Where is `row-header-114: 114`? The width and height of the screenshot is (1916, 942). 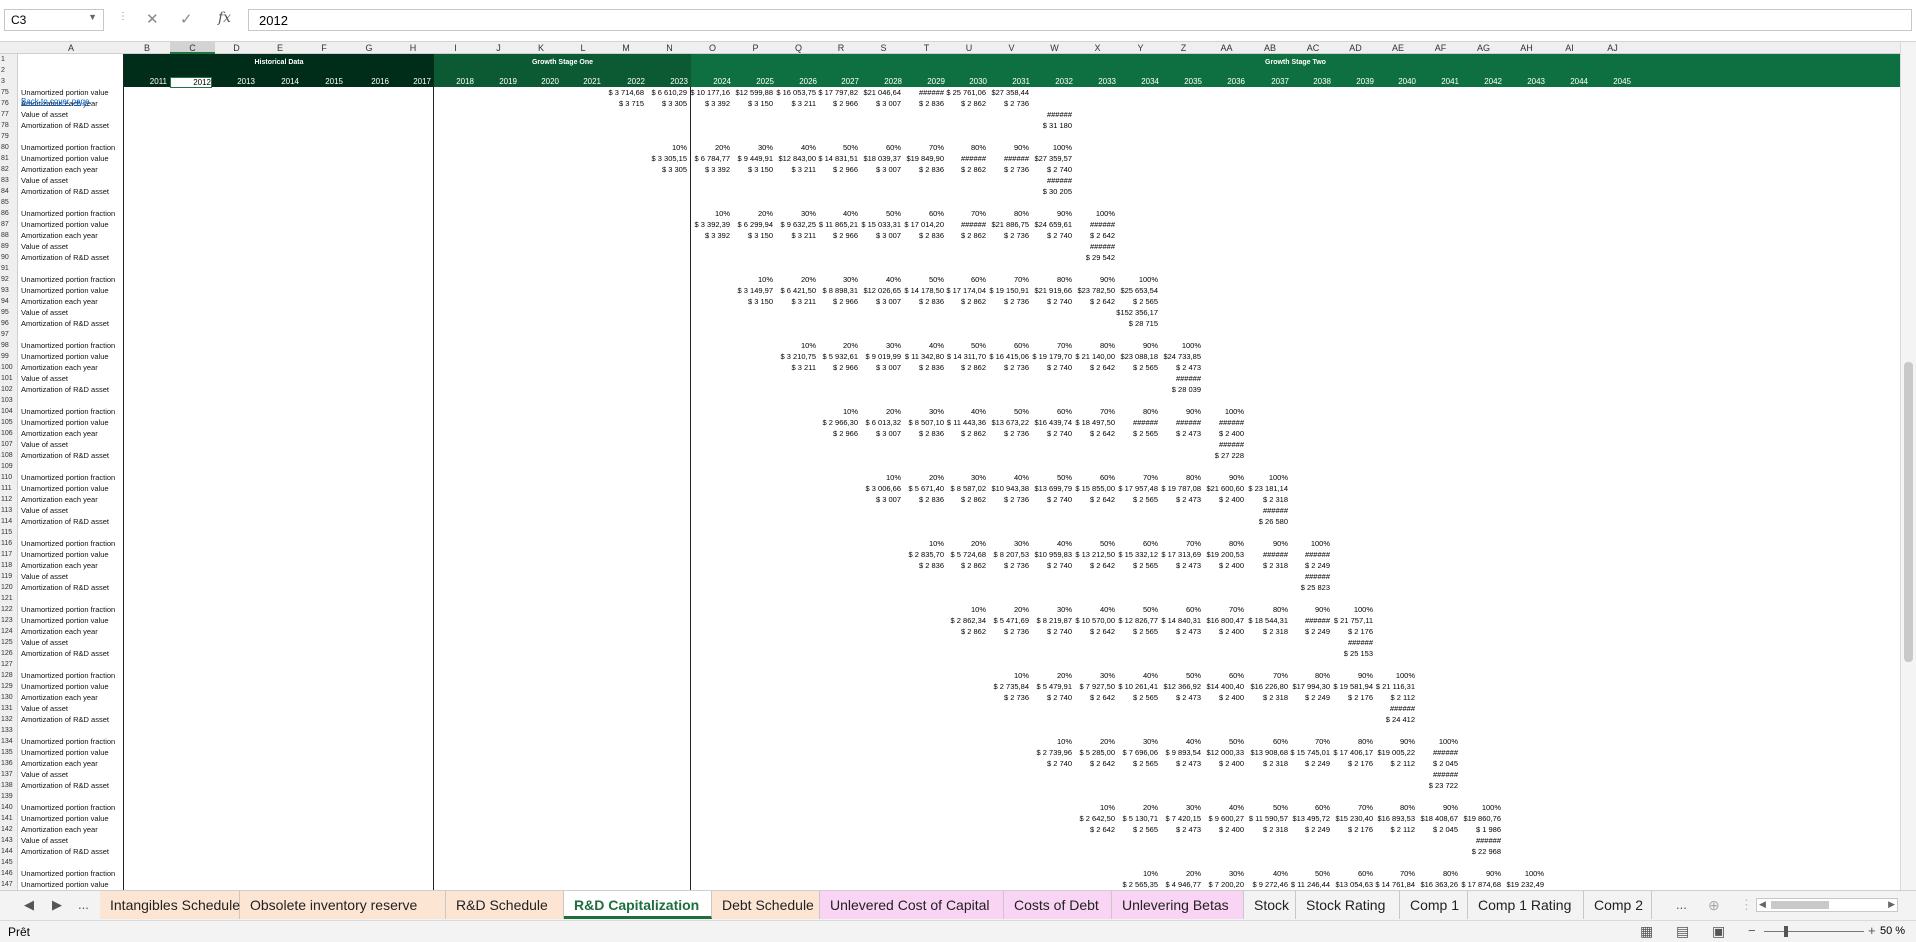
row-header-114: 114 is located at coordinates (9, 521).